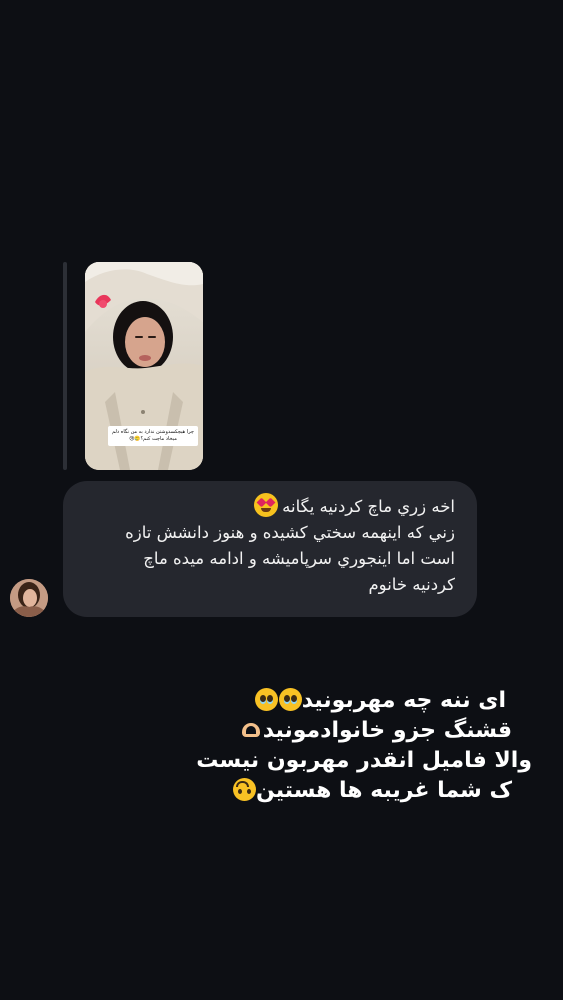  I want to click on caption-line-4-text: ک شما غریبه ها هستین, so click(383, 790).